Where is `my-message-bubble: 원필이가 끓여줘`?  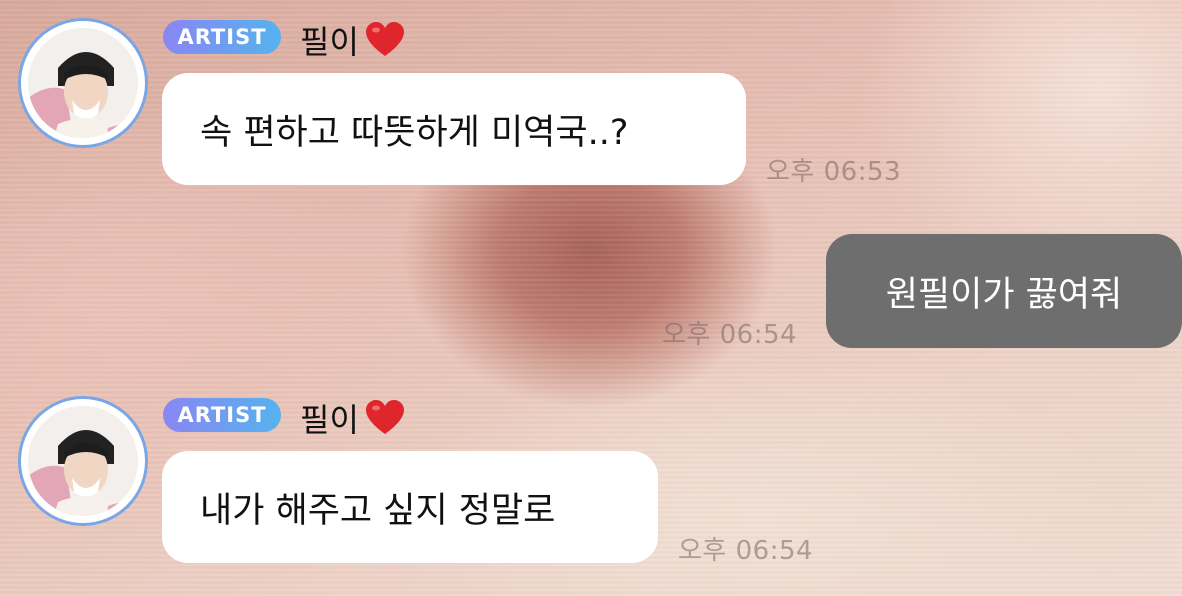 my-message-bubble: 원필이가 끓여줘 is located at coordinates (1004, 291).